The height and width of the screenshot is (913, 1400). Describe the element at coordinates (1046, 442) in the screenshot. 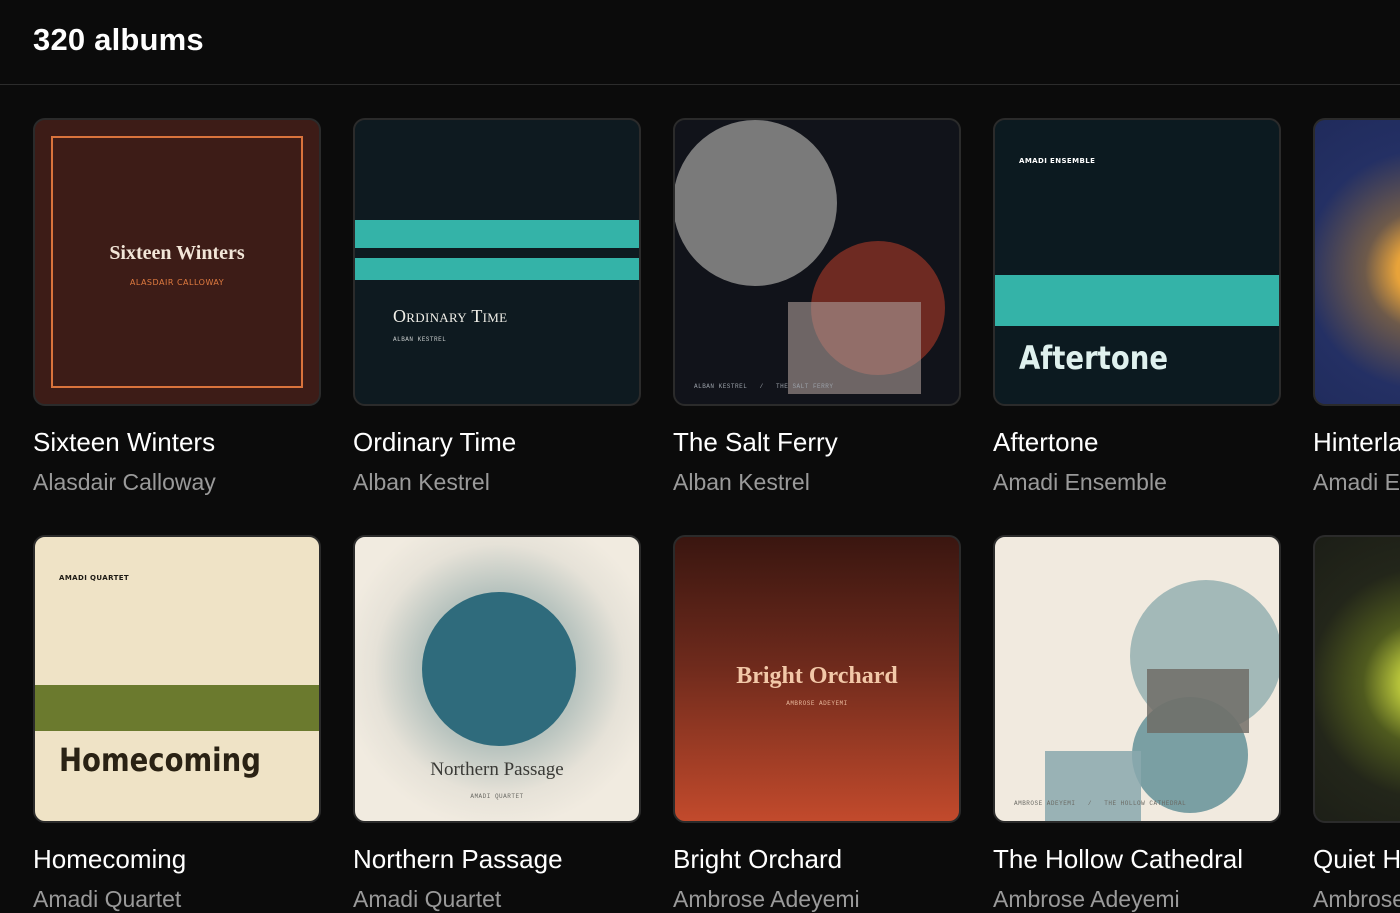

I see `album-title: Aftertone` at that location.